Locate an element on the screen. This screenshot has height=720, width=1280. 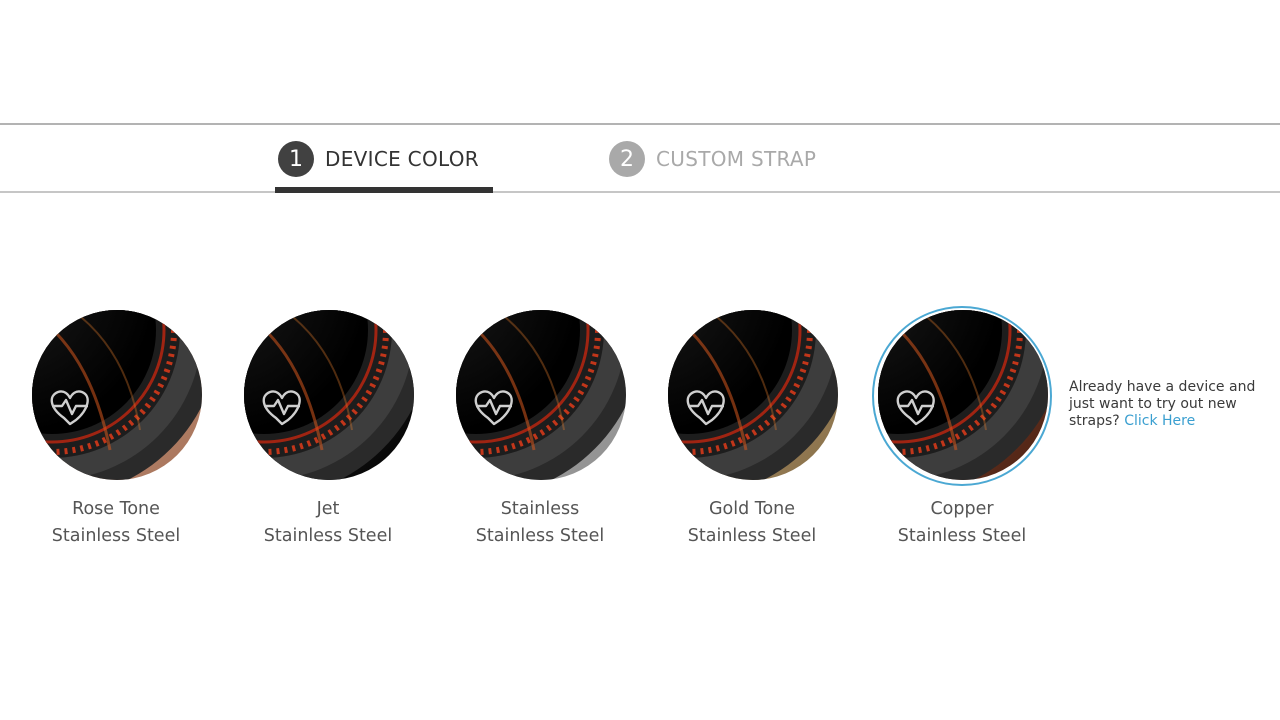
color-option-label: Jet Stainless Steel is located at coordinates (328, 522).